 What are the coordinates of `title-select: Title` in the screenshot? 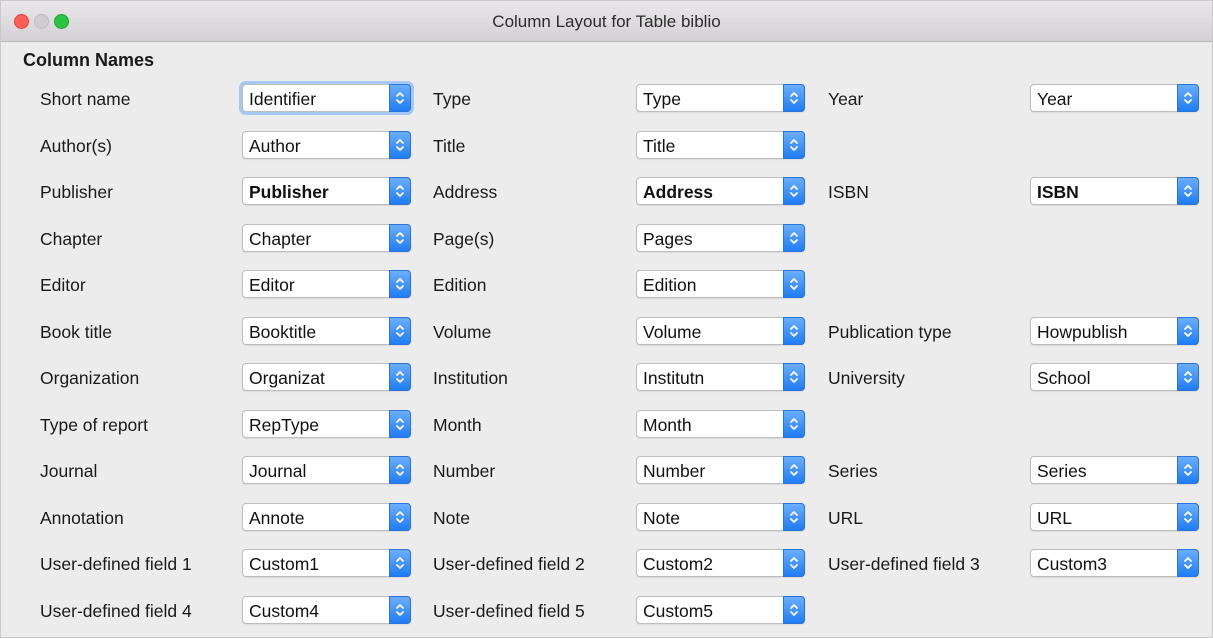 It's located at (720, 144).